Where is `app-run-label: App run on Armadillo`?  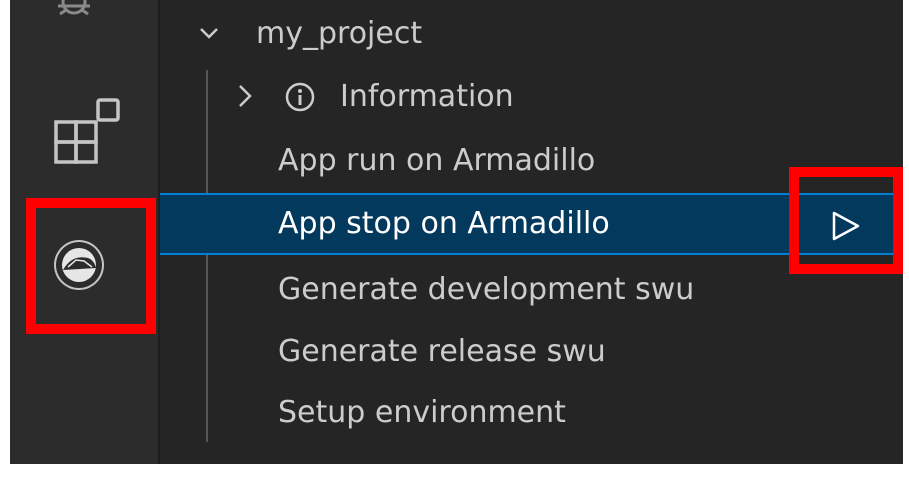
app-run-label: App run on Armadillo is located at coordinates (437, 160).